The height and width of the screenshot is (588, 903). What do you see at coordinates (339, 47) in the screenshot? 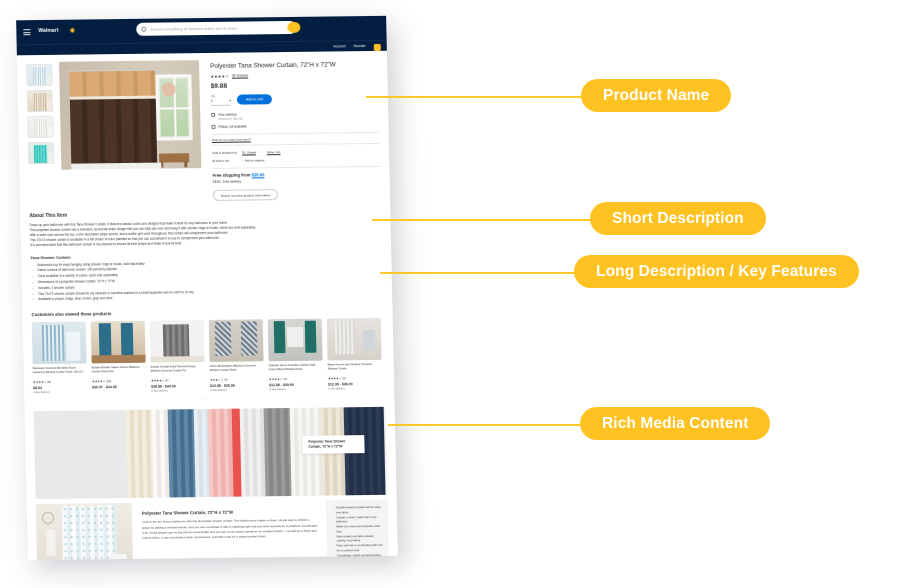
I see `account-link: Account` at bounding box center [339, 47].